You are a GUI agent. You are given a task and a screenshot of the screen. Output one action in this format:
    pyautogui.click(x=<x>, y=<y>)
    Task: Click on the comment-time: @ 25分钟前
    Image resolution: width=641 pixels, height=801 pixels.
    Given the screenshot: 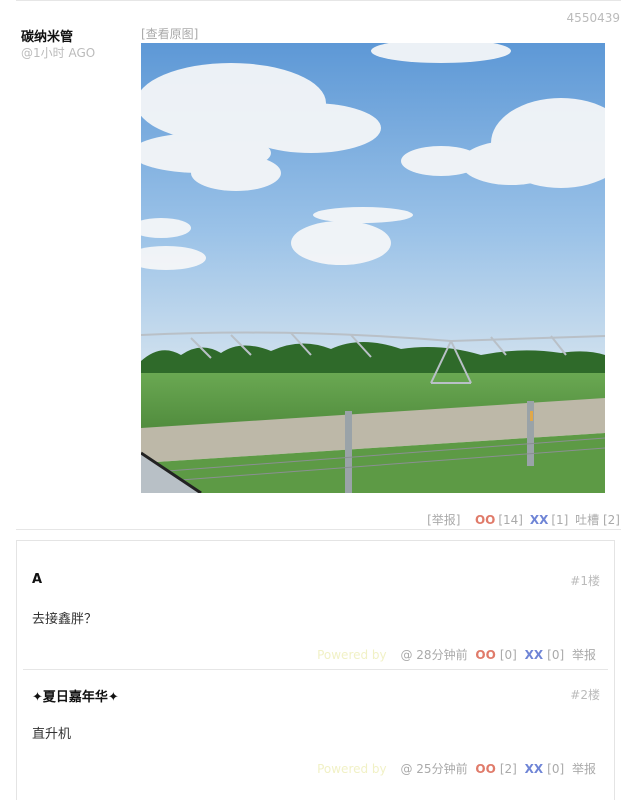 What is the action you would take?
    pyautogui.click(x=434, y=769)
    